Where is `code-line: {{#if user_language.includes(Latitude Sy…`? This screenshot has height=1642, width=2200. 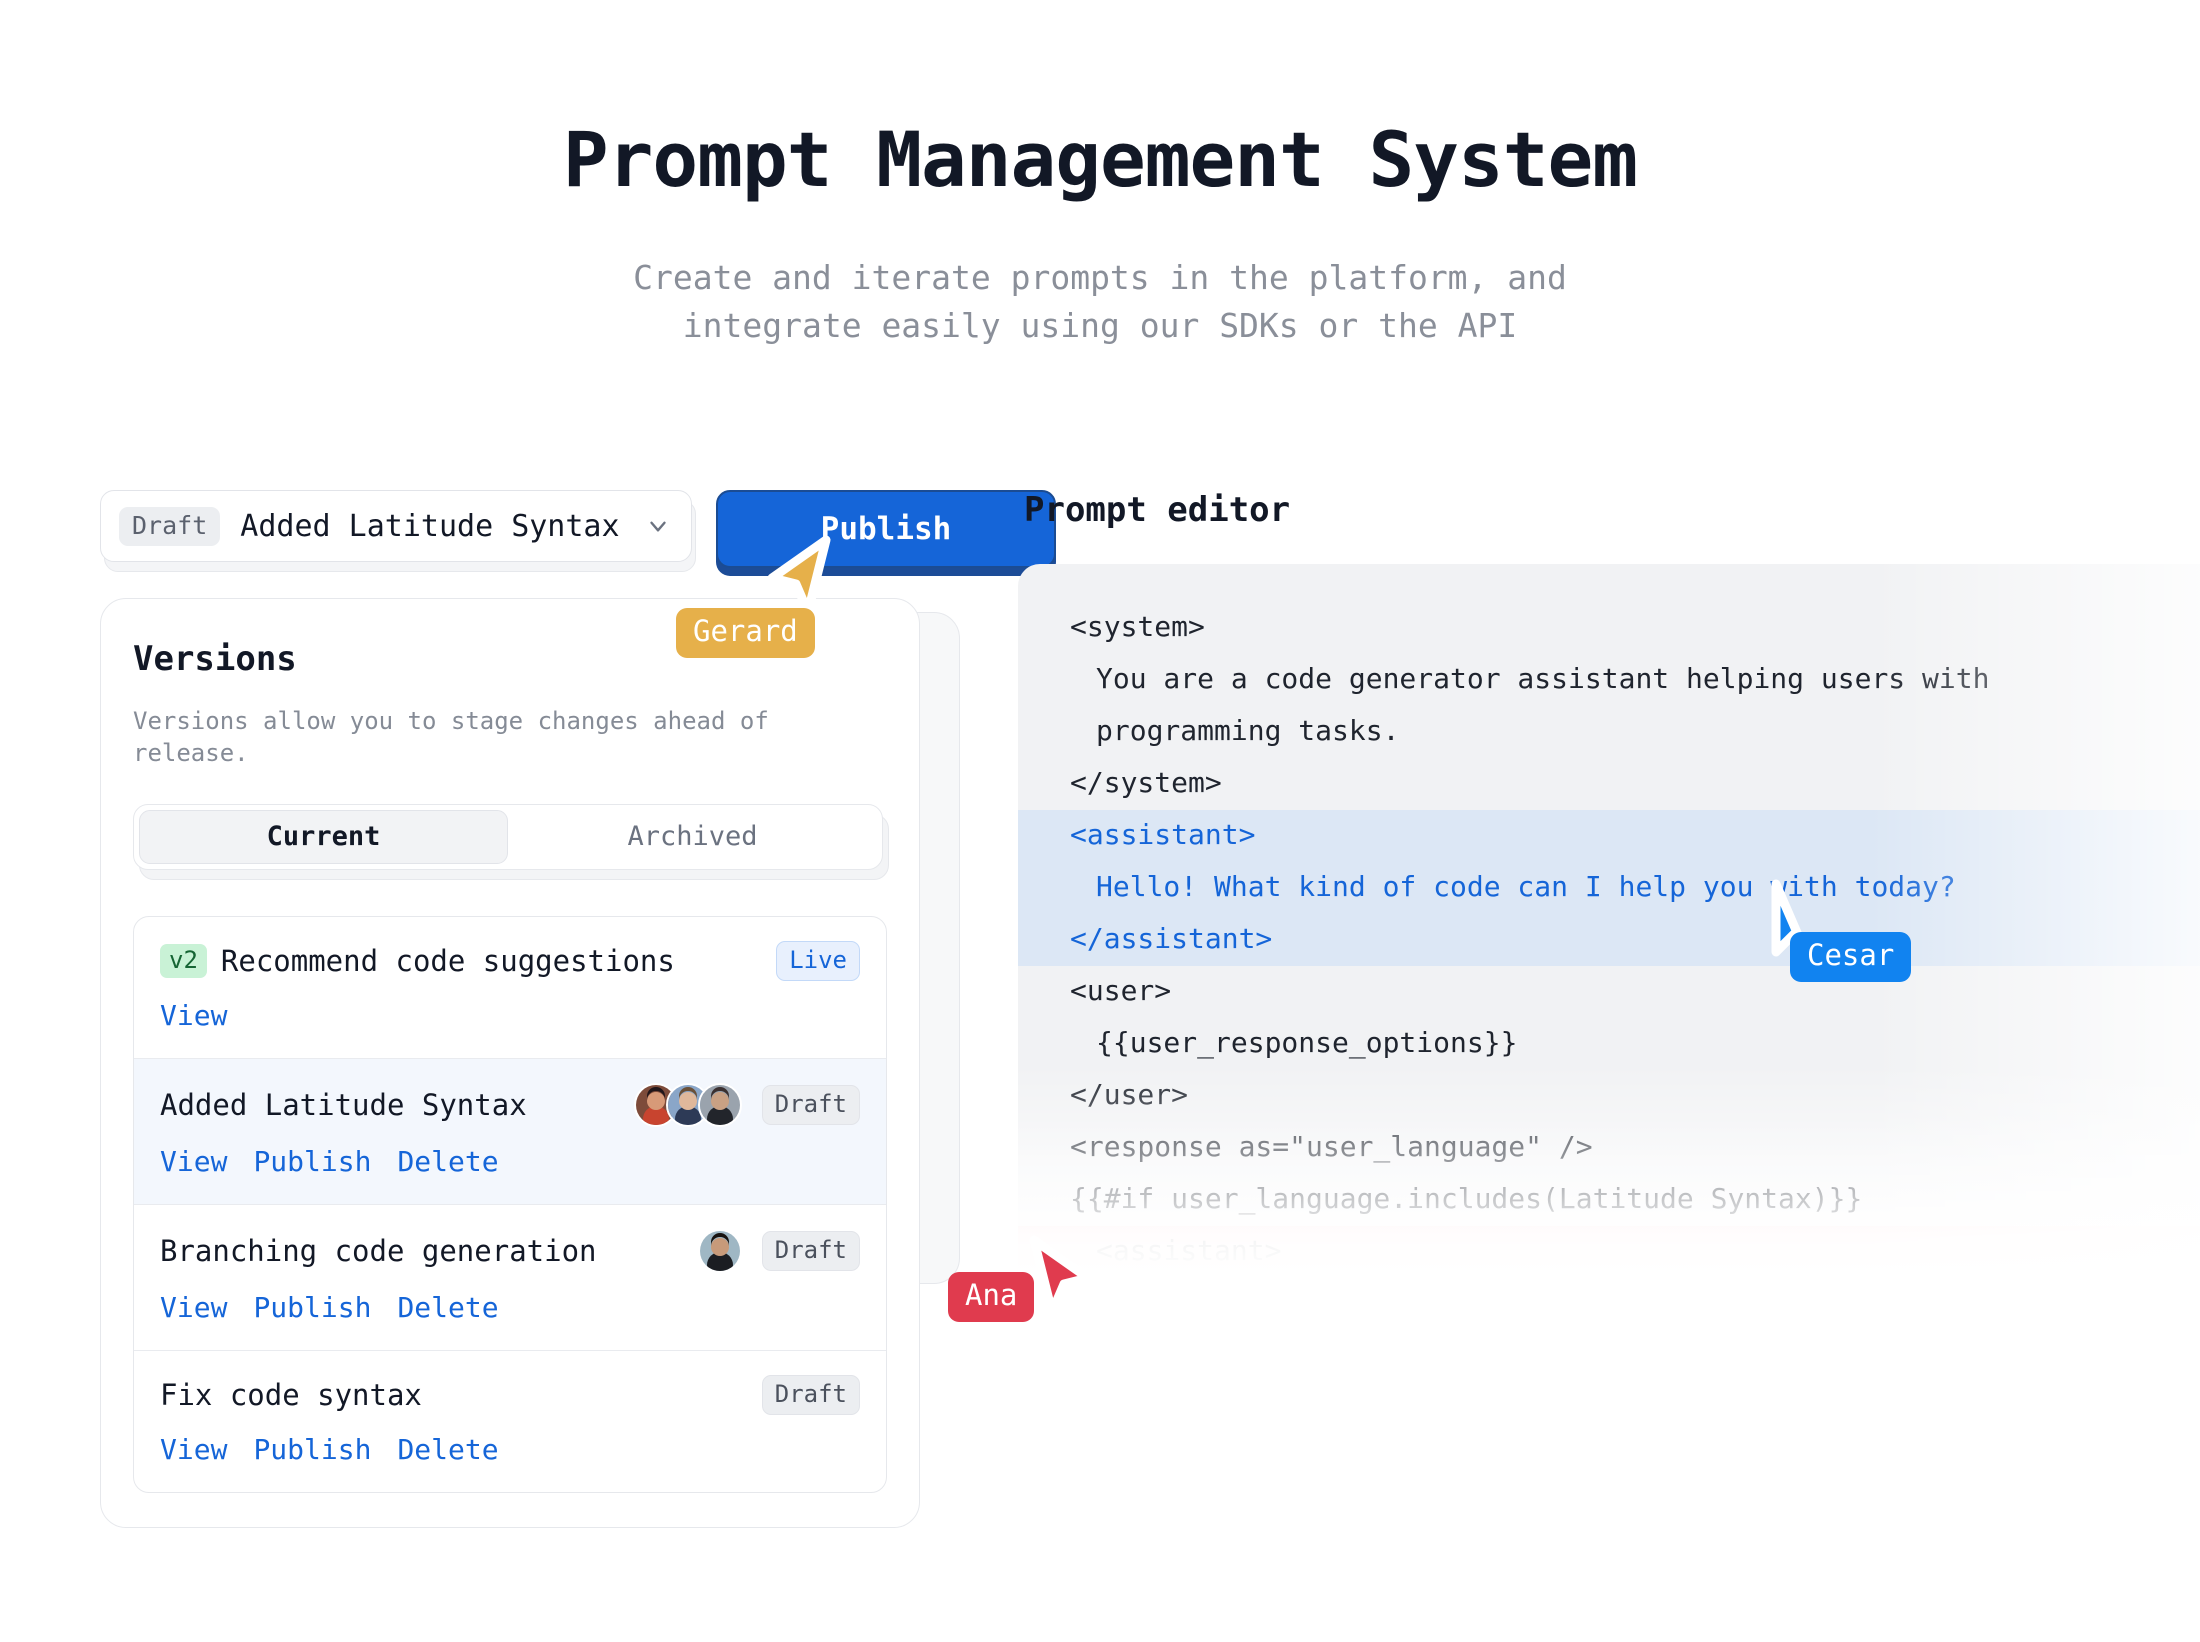 code-line: {{#if user_language.includes(Latitude Sy… is located at coordinates (1609, 1200).